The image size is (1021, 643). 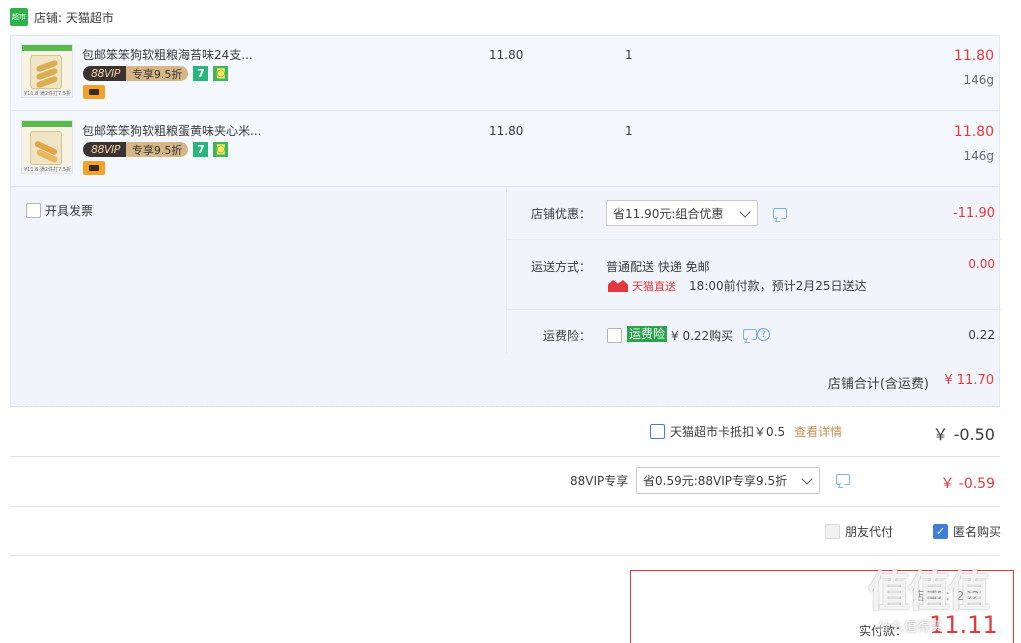 I want to click on shipping-label: 运送方式：, so click(x=561, y=267).